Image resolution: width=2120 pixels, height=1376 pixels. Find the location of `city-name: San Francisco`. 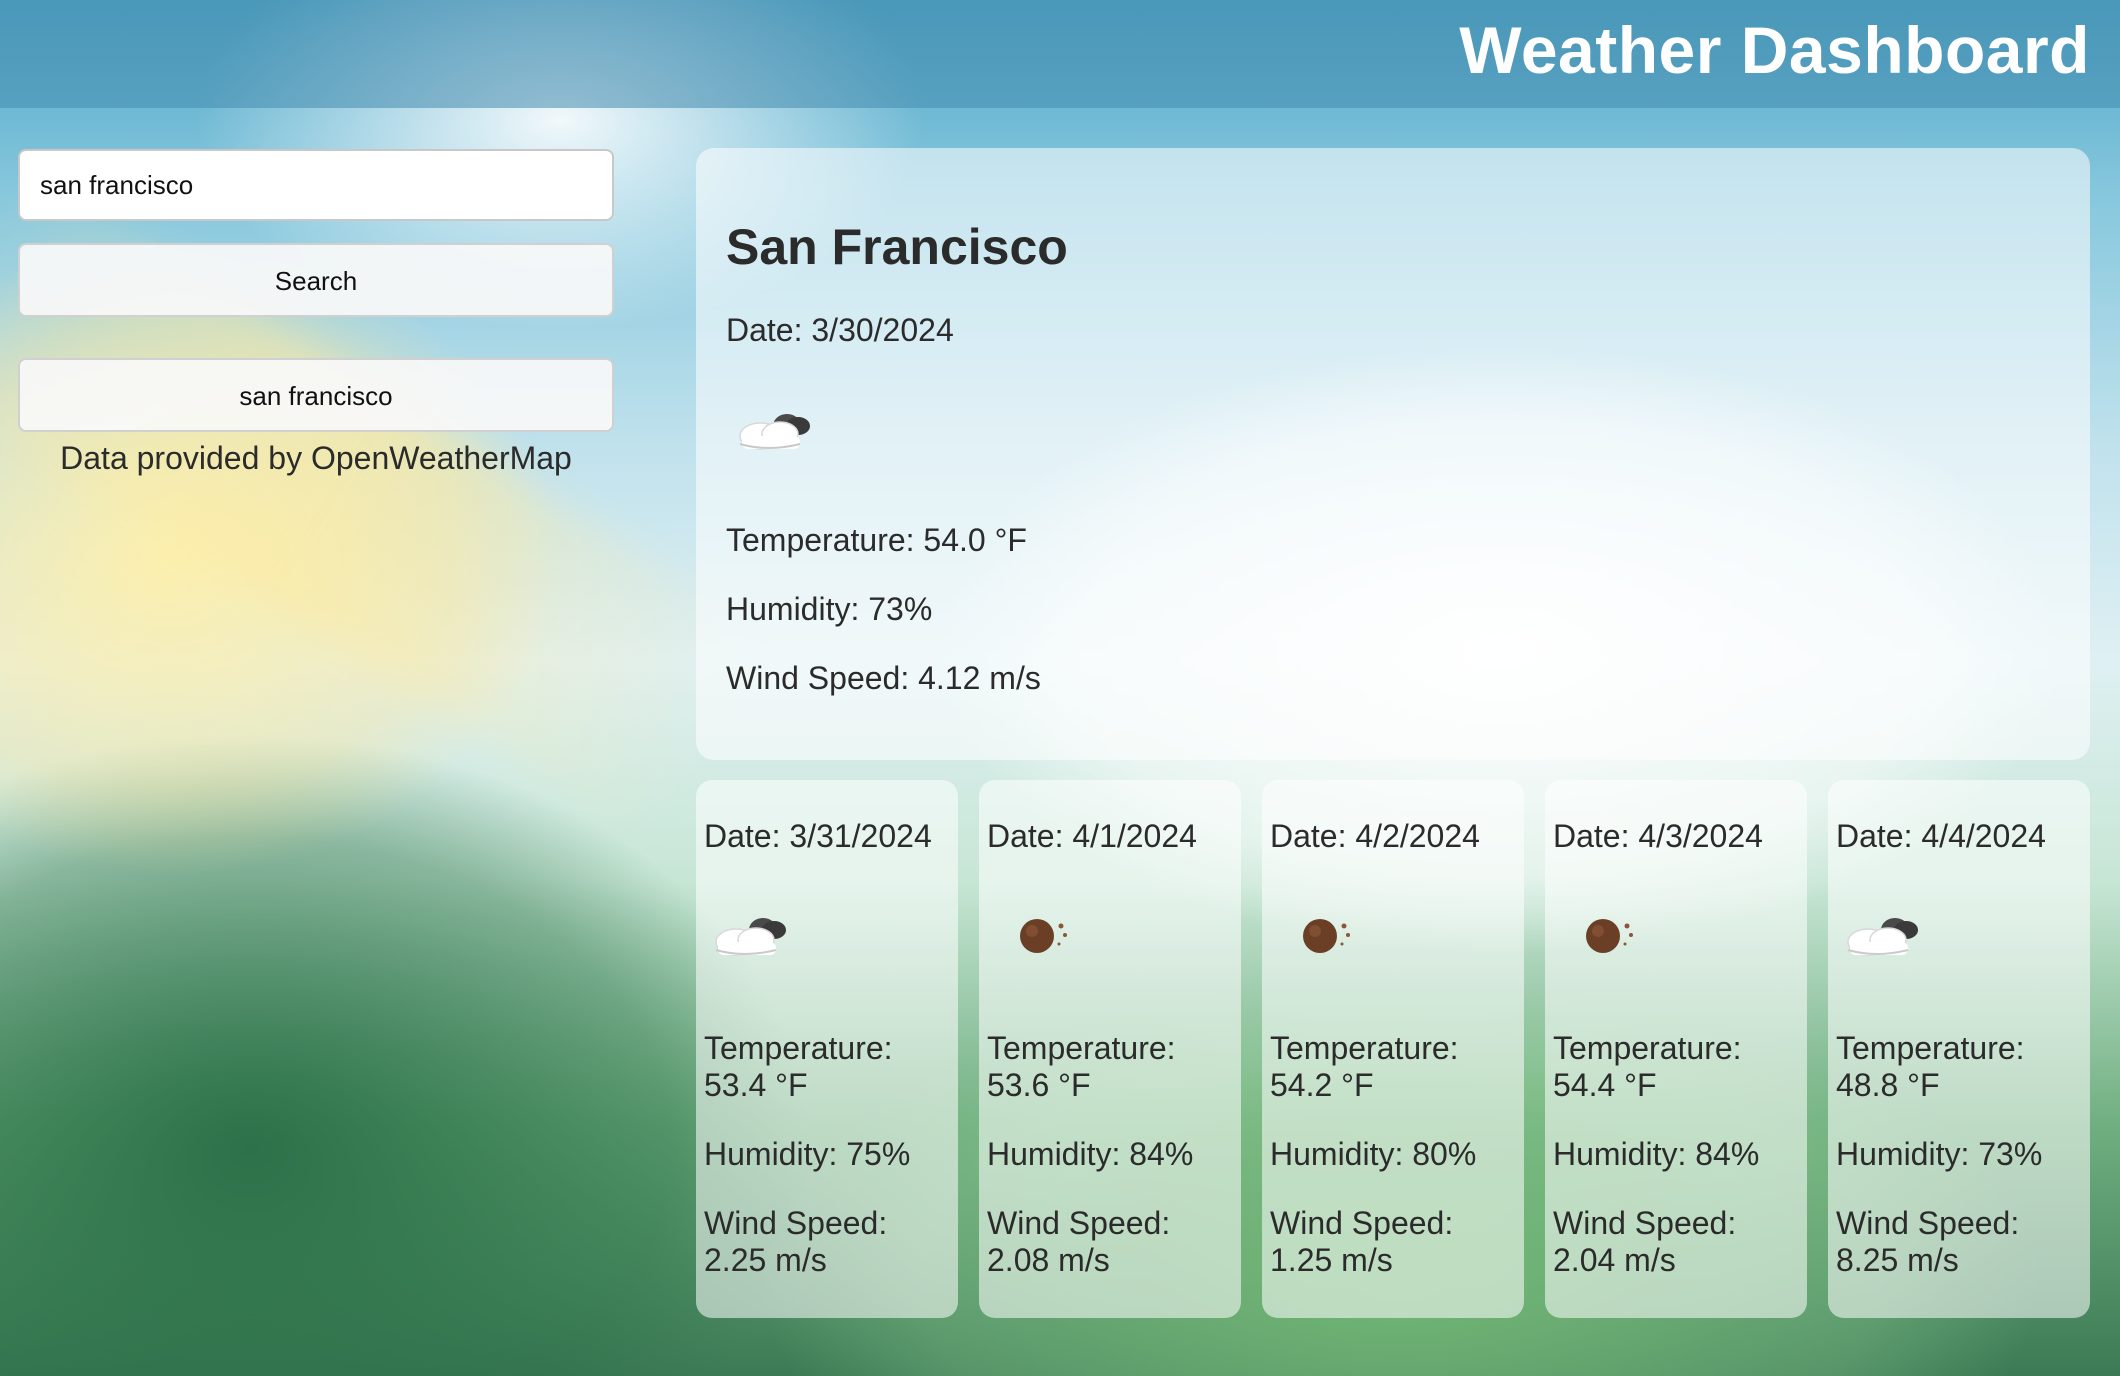

city-name: San Francisco is located at coordinates (897, 247).